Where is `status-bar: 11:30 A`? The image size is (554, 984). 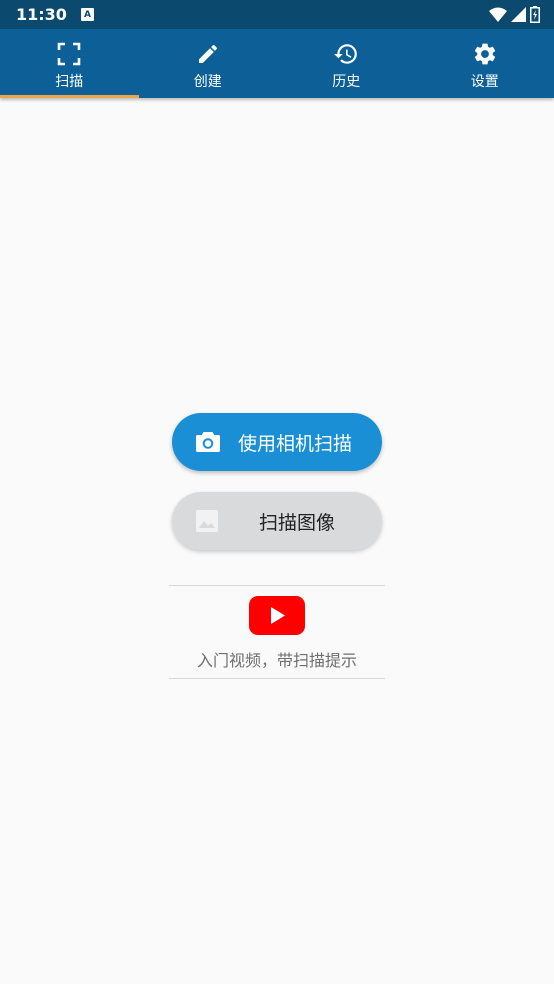
status-bar: 11:30 A is located at coordinates (277, 14).